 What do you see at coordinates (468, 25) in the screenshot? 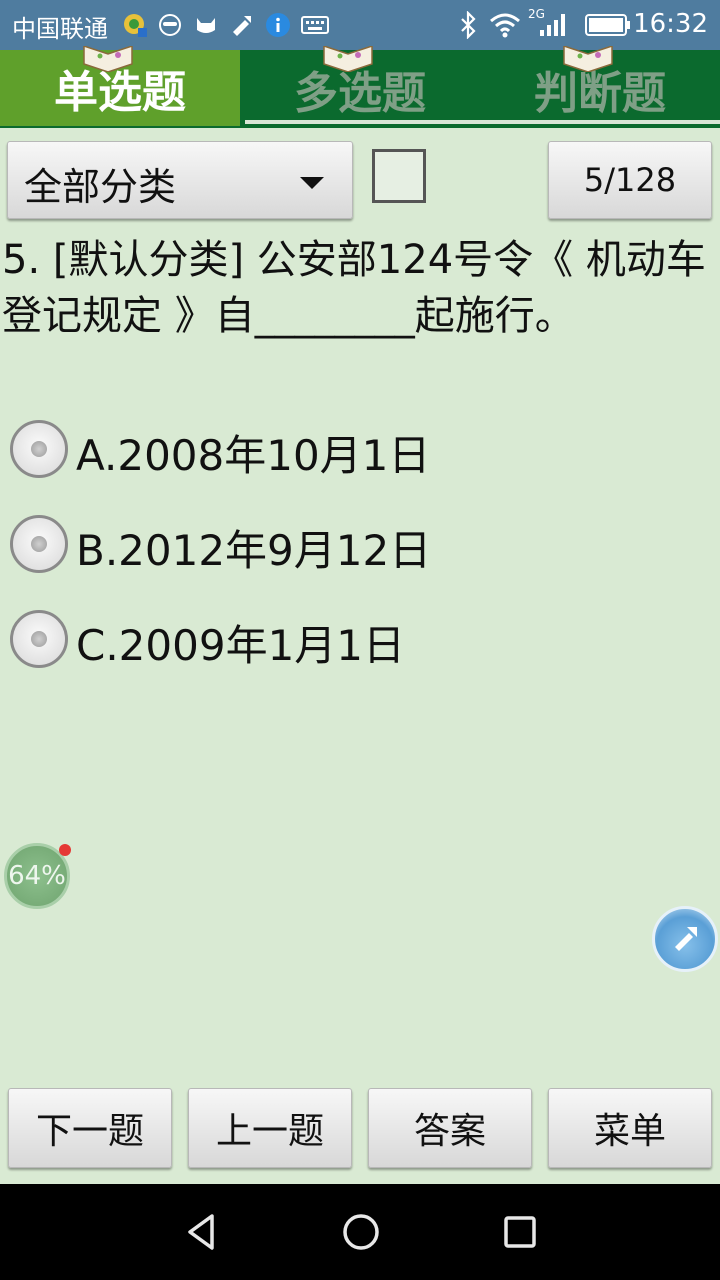
I see `bluetooth-icon` at bounding box center [468, 25].